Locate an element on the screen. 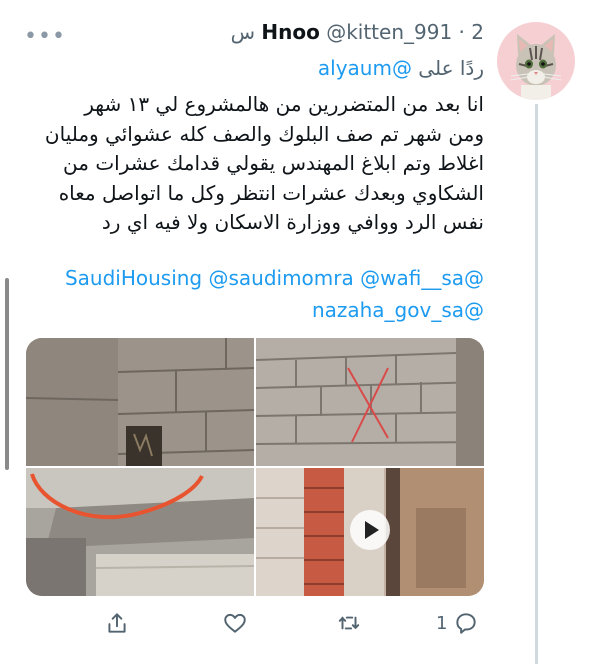  reply-button: 1 is located at coordinates (457, 623).